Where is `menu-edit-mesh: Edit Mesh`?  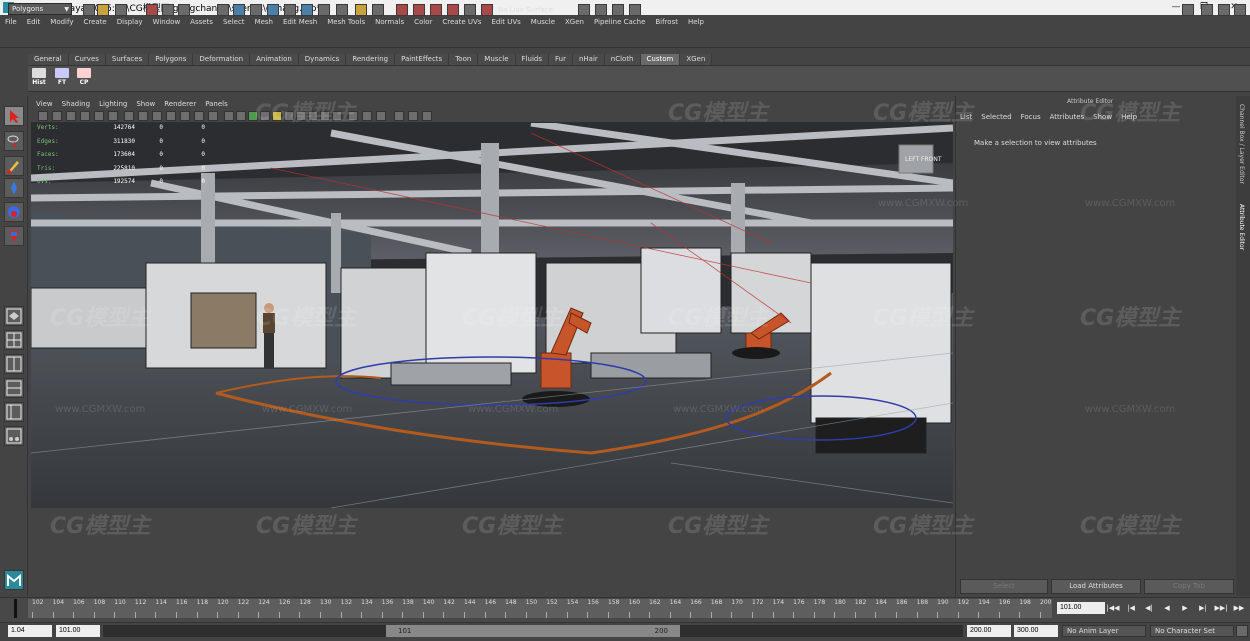
menu-edit-mesh: Edit Mesh is located at coordinates (300, 22).